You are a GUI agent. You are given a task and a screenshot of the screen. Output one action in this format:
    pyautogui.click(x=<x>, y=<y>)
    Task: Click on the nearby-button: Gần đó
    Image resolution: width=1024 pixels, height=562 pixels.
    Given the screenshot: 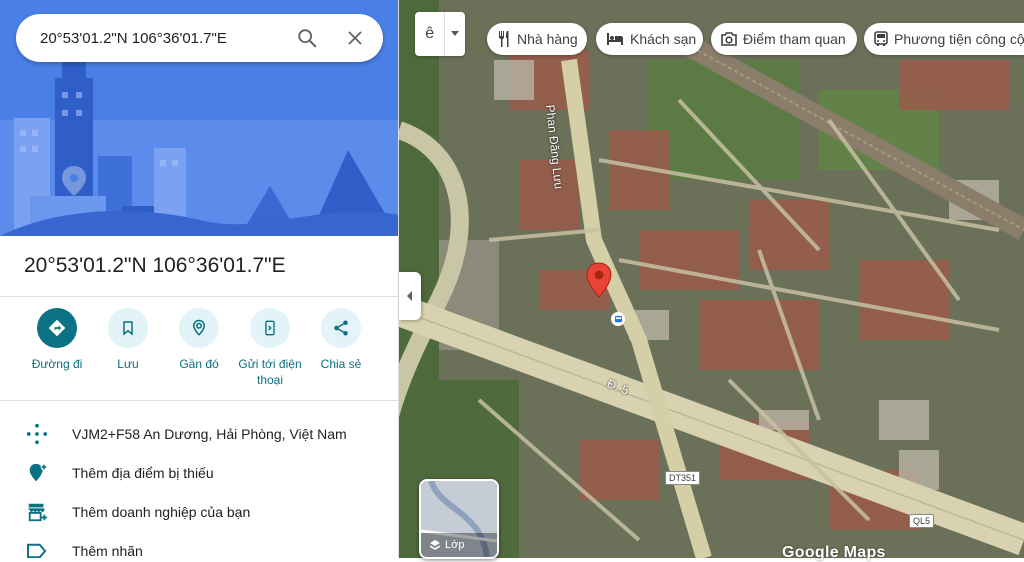 What is the action you would take?
    pyautogui.click(x=199, y=340)
    